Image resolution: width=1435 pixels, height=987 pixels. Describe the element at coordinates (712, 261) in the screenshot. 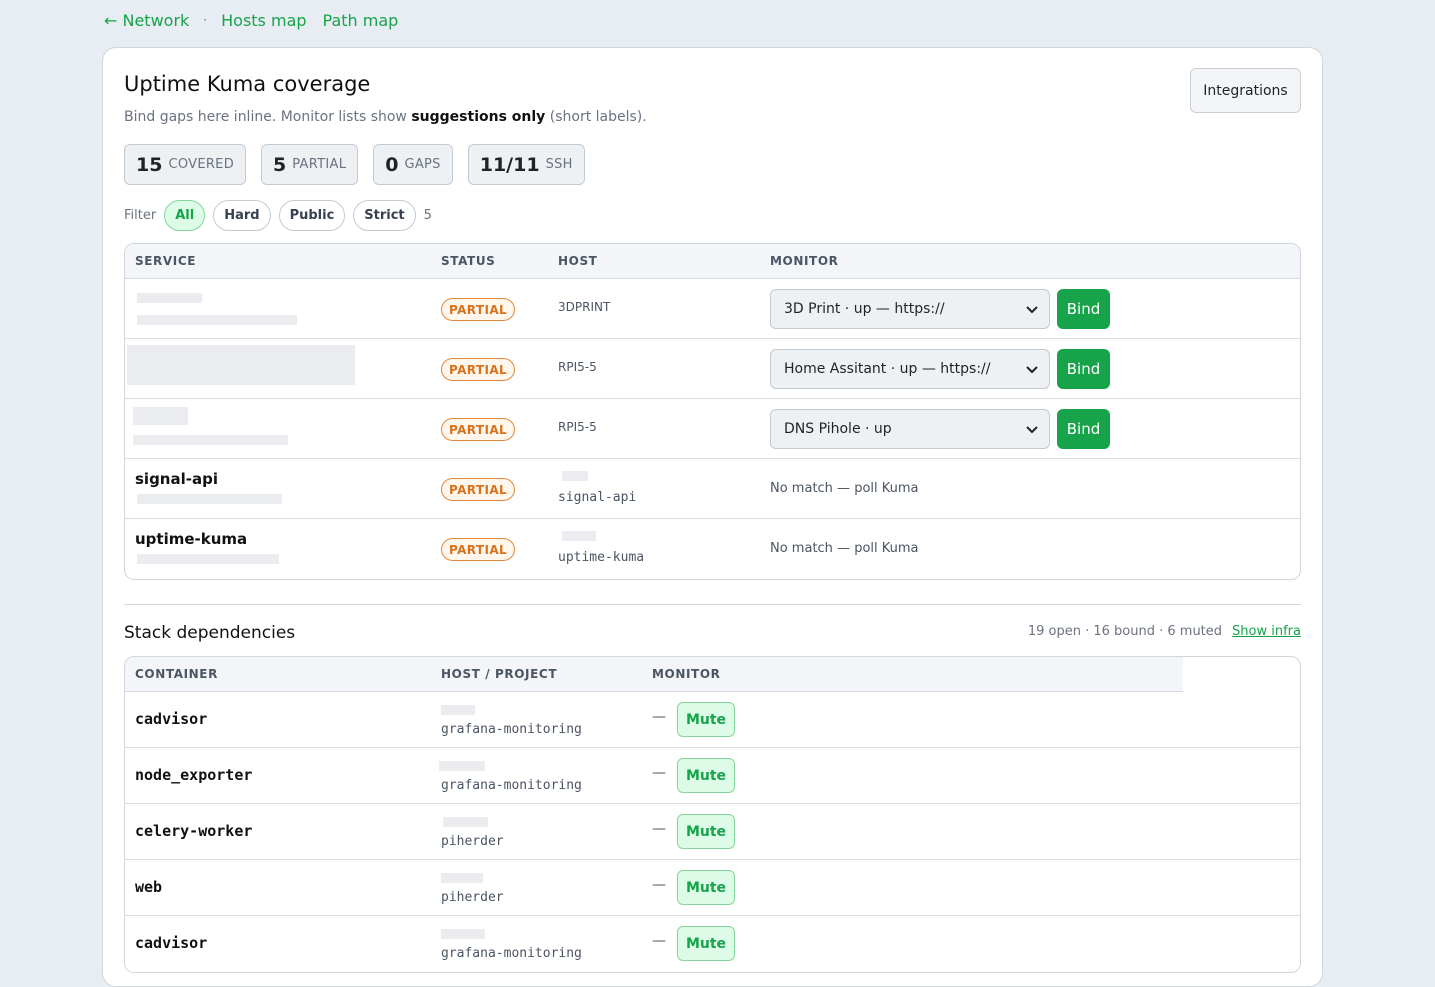

I see `coverage-table-header: SERVICE STATUS HOST MONITOR` at that location.